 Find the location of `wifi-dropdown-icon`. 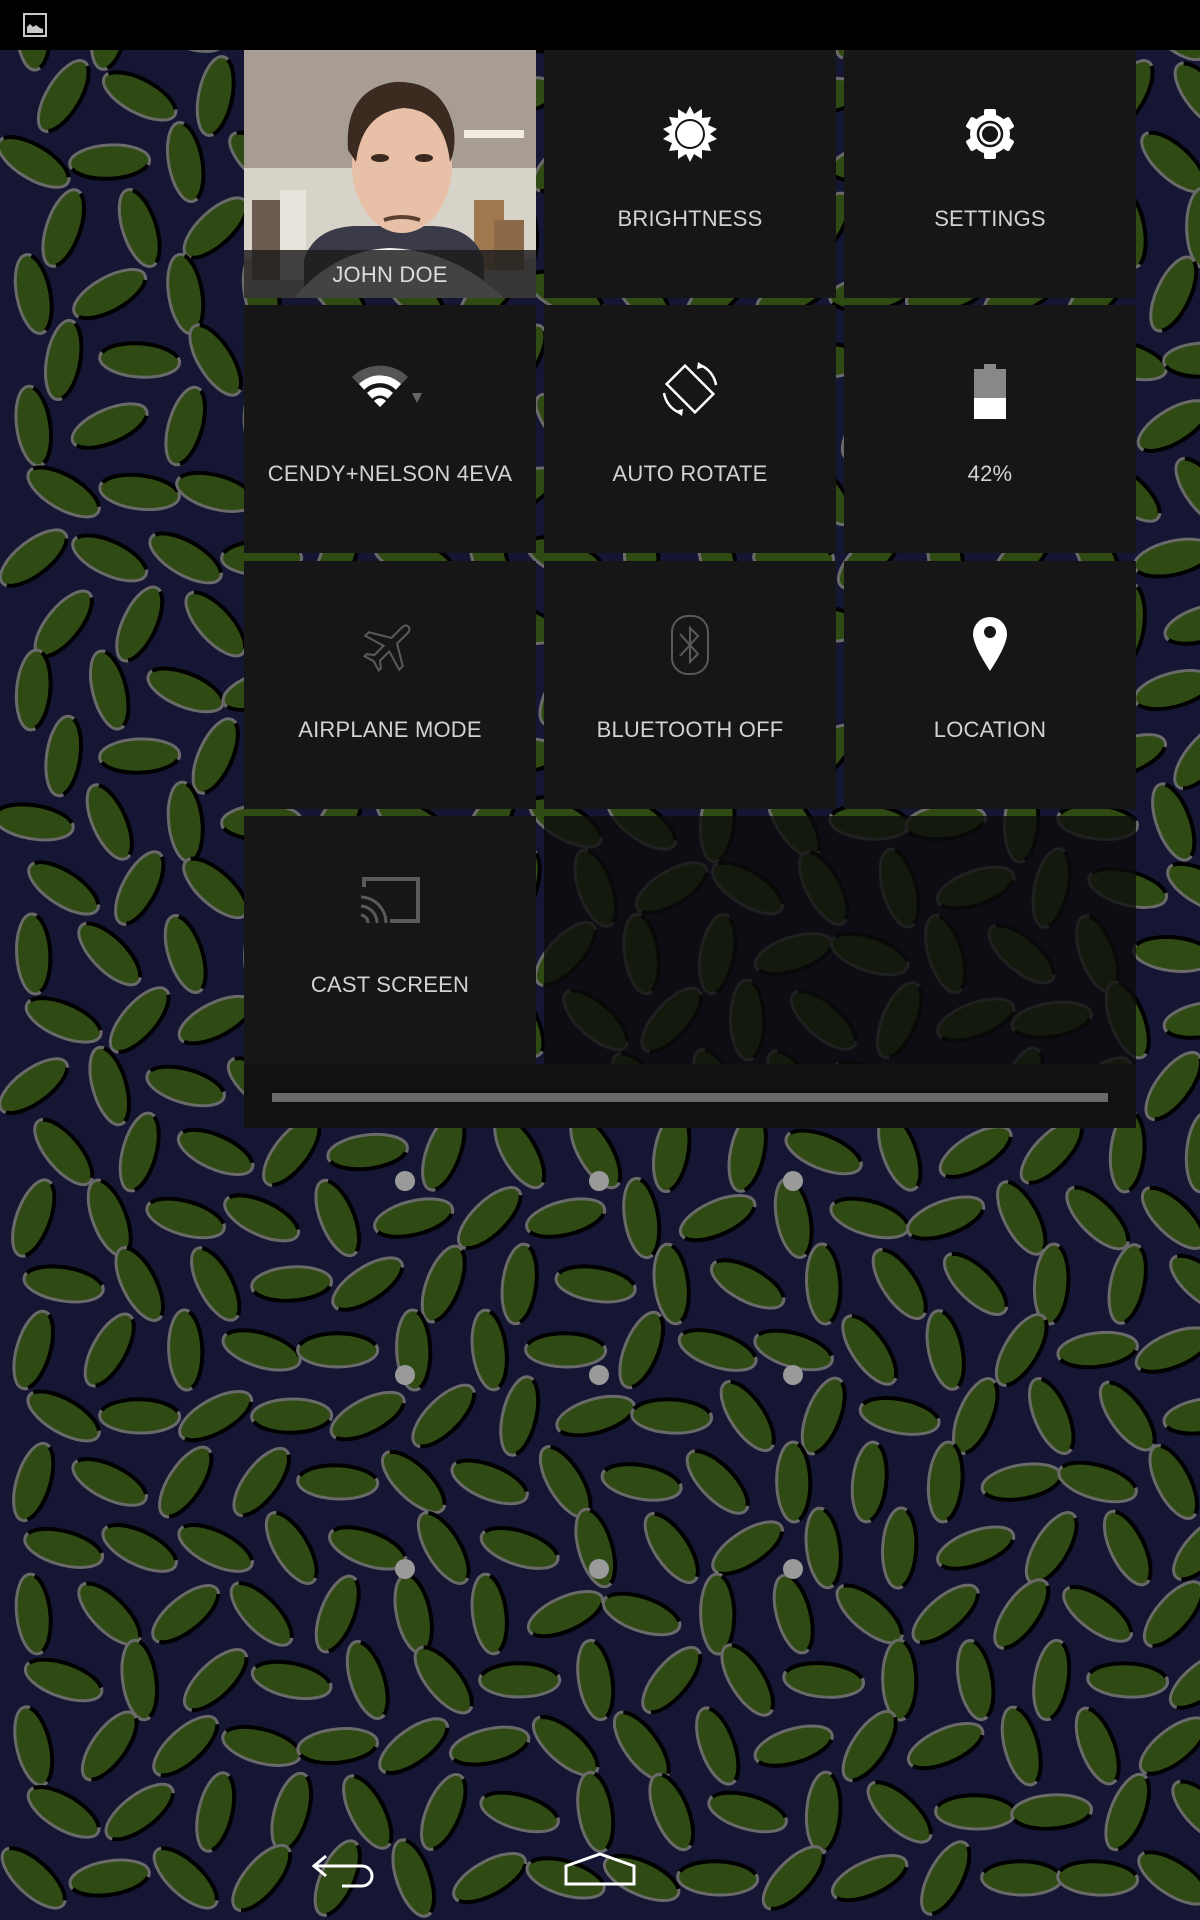

wifi-dropdown-icon is located at coordinates (417, 398).